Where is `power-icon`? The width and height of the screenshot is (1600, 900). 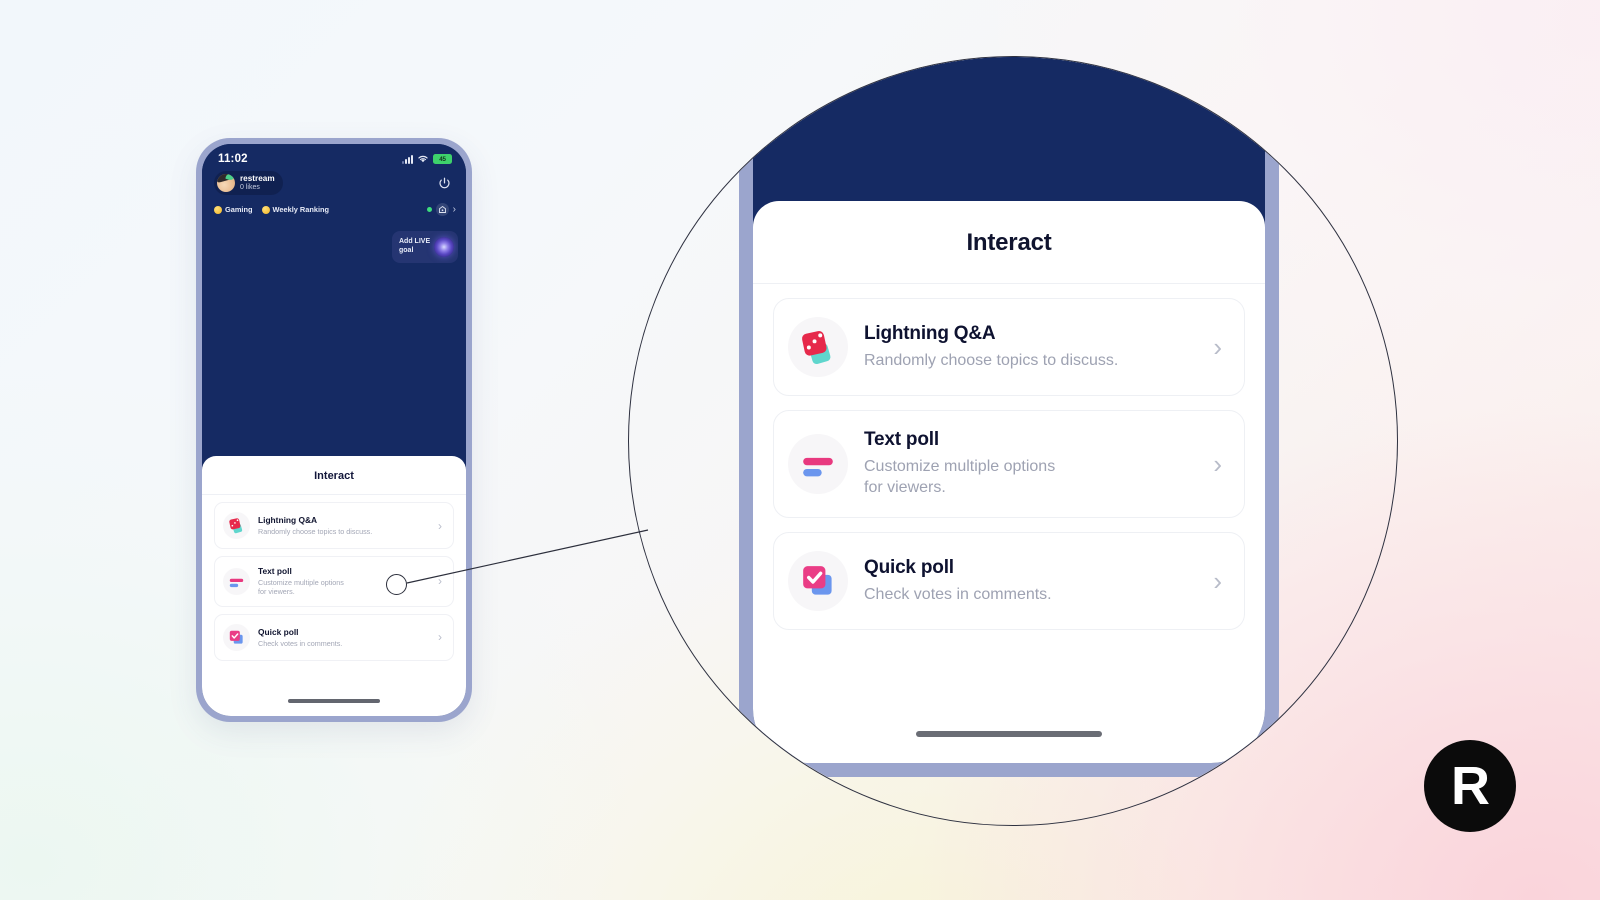
power-icon is located at coordinates (444, 183).